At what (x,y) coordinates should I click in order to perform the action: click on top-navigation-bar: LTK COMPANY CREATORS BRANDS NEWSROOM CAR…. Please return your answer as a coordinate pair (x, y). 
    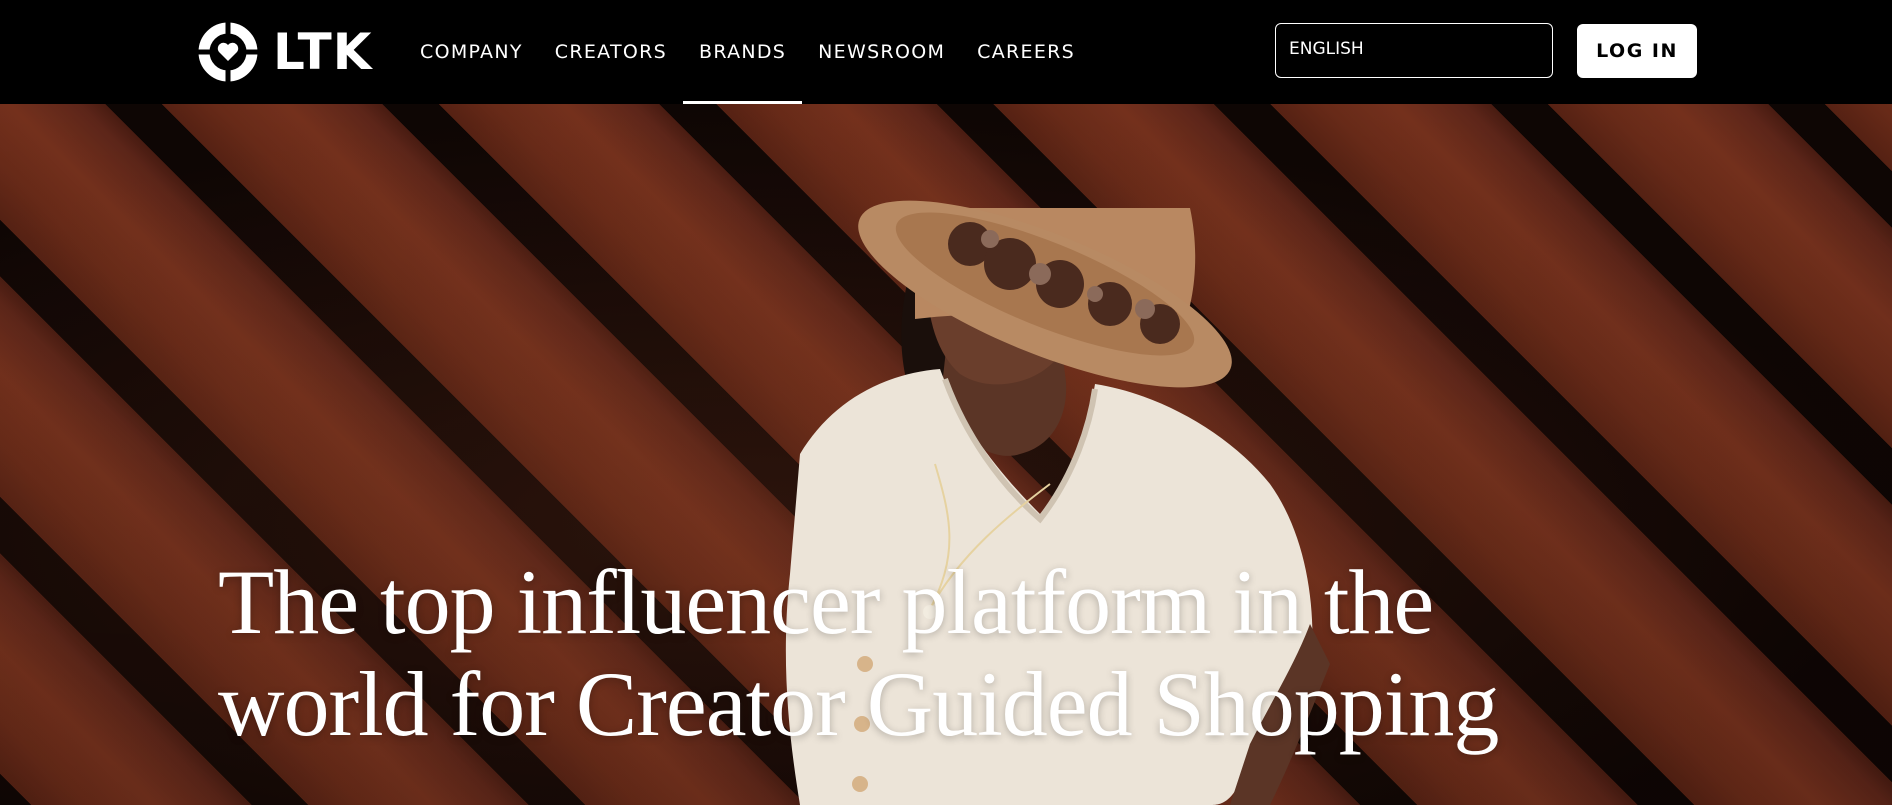
    Looking at the image, I should click on (946, 52).